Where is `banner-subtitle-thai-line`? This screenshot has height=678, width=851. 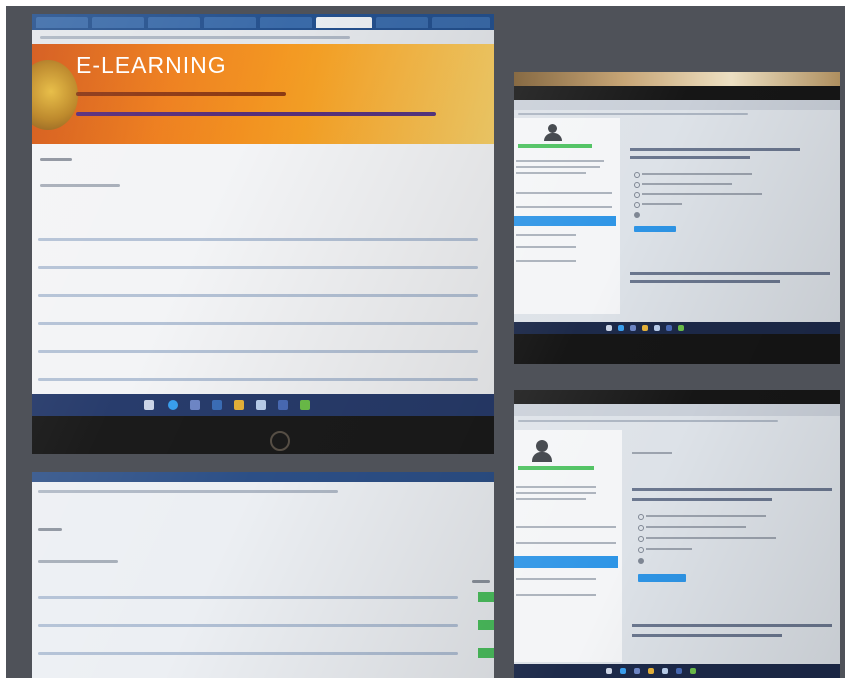
banner-subtitle-thai-line is located at coordinates (181, 94).